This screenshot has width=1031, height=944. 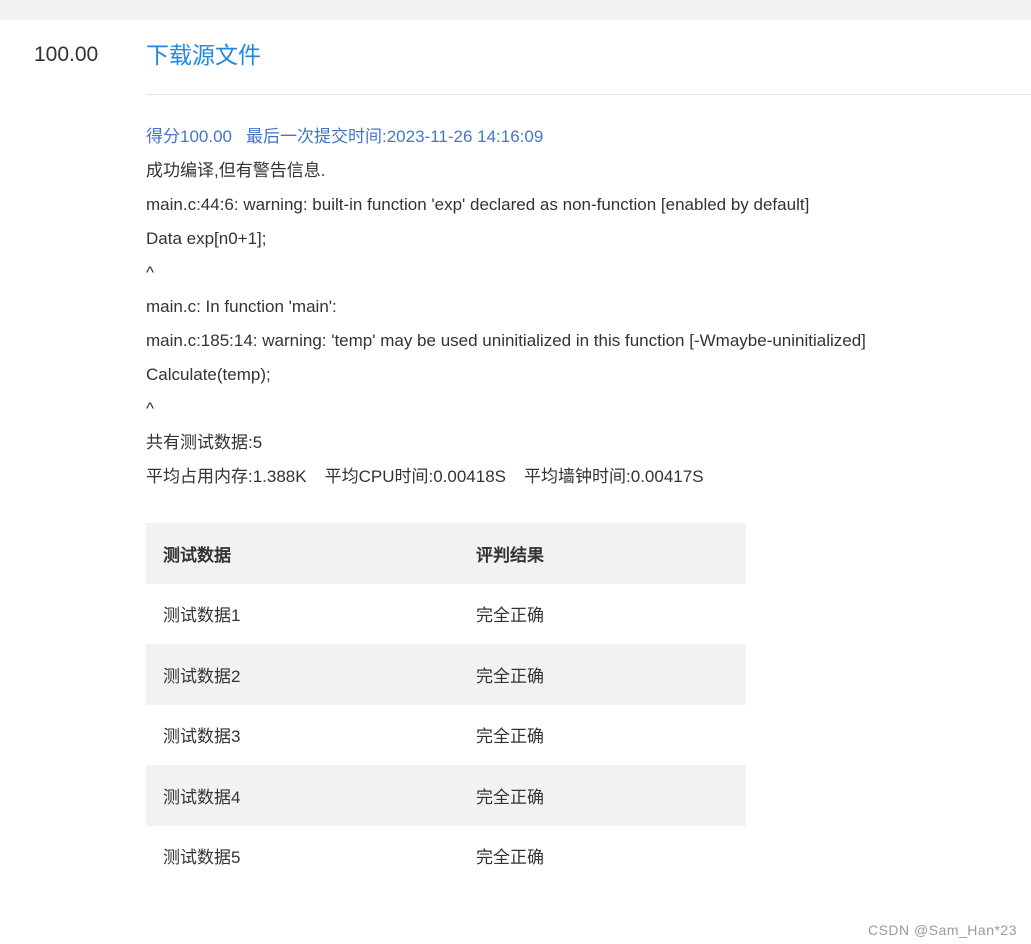 What do you see at coordinates (614, 476) in the screenshot?
I see `avg-wall-time: 平均墙钟时间:0.00417S` at bounding box center [614, 476].